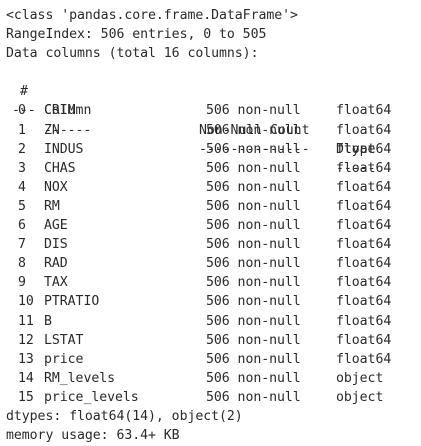 The image size is (421, 446). Describe the element at coordinates (60, 168) in the screenshot. I see `row-column-name: CHAS` at that location.